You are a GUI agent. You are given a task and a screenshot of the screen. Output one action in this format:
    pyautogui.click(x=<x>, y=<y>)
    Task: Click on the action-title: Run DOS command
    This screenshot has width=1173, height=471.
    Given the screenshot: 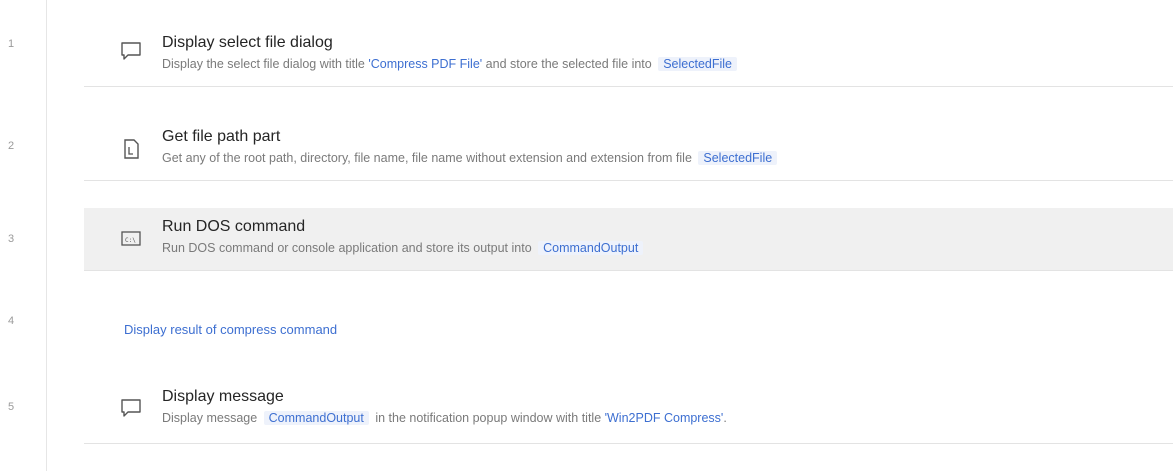 What is the action you would take?
    pyautogui.click(x=234, y=226)
    